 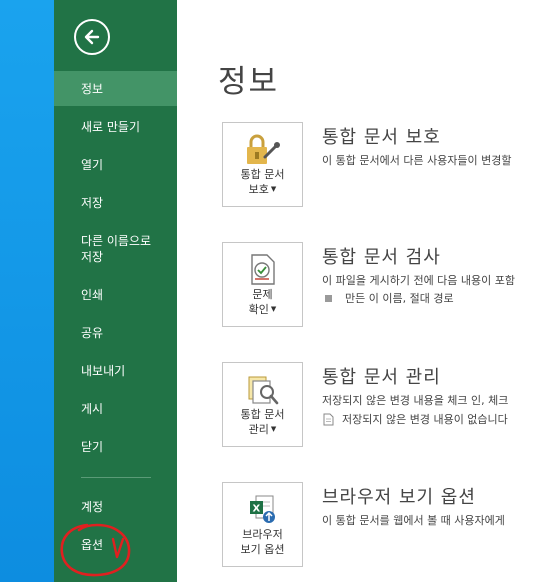 I want to click on document-check-icon, so click(x=262, y=269).